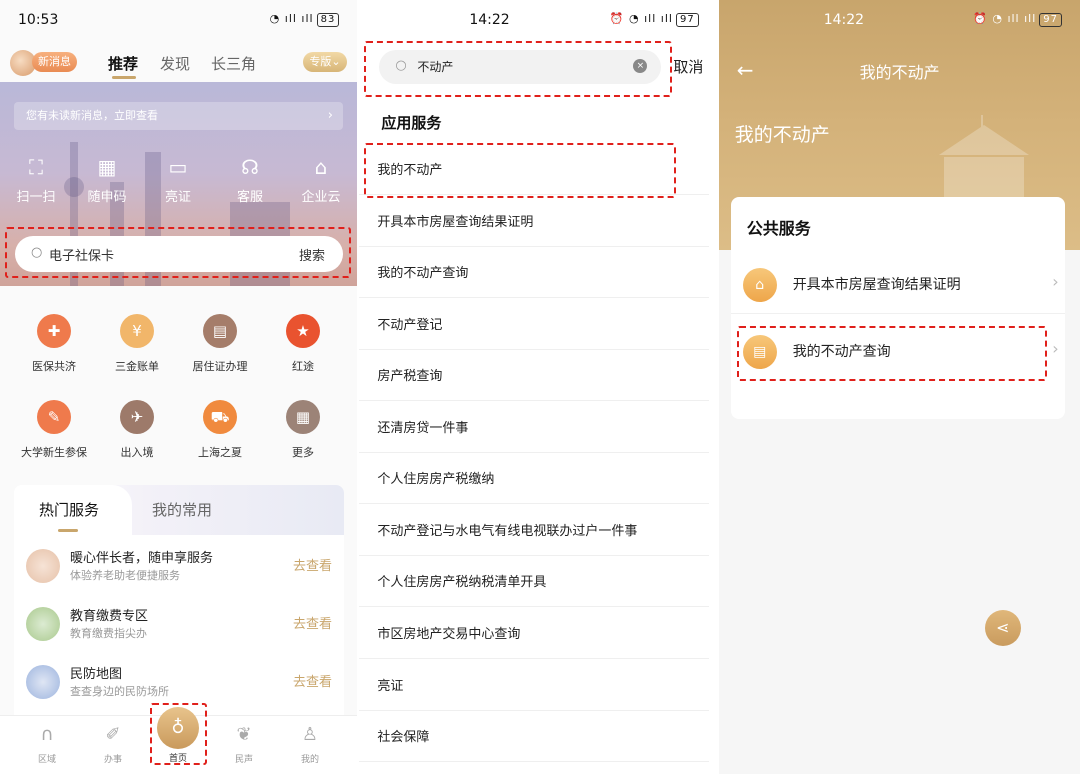 The image size is (1080, 774). Describe the element at coordinates (92, 115) in the screenshot. I see `notice-text: 您有未读新消息，立即查看` at that location.